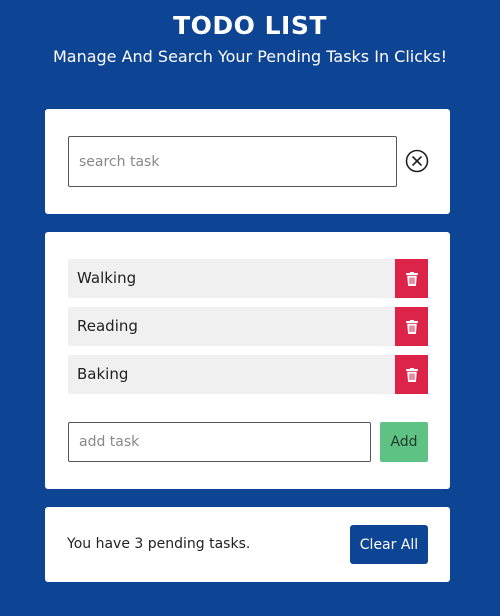 This screenshot has width=500, height=616. What do you see at coordinates (248, 374) in the screenshot?
I see `task-item: Baking` at bounding box center [248, 374].